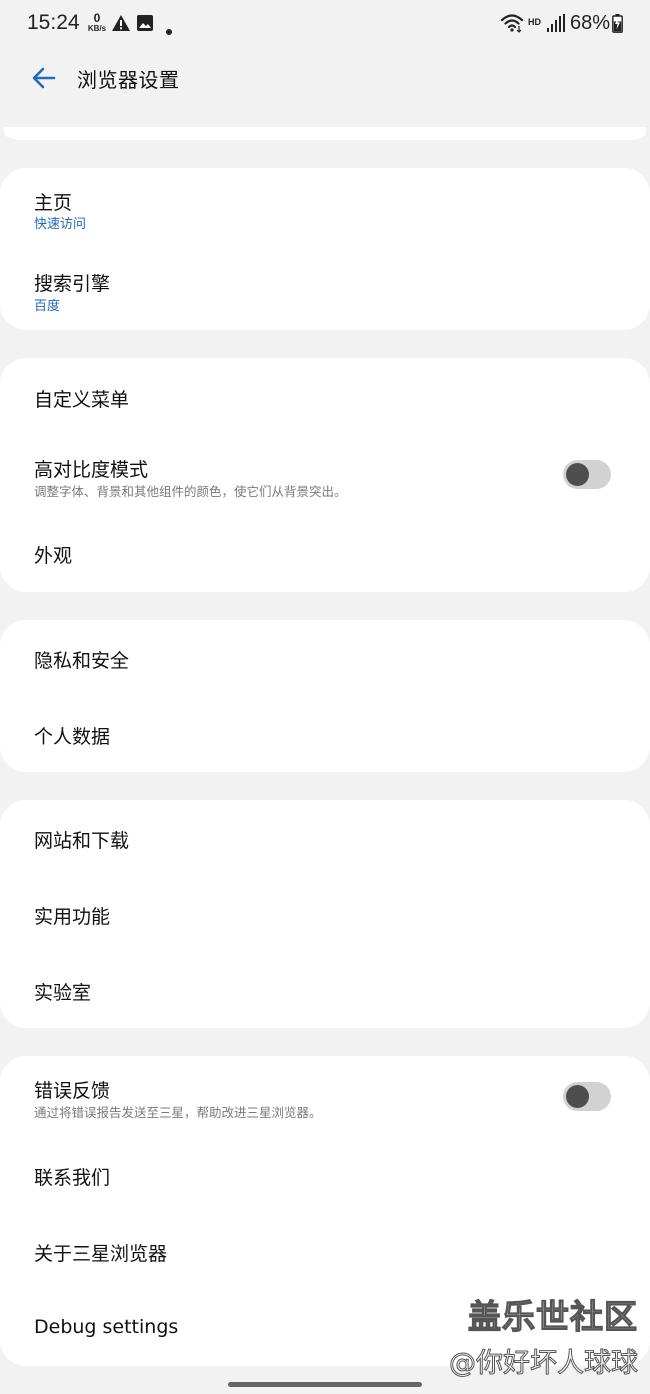  Describe the element at coordinates (63, 993) in the screenshot. I see `setting-labs-title: 实验室` at that location.